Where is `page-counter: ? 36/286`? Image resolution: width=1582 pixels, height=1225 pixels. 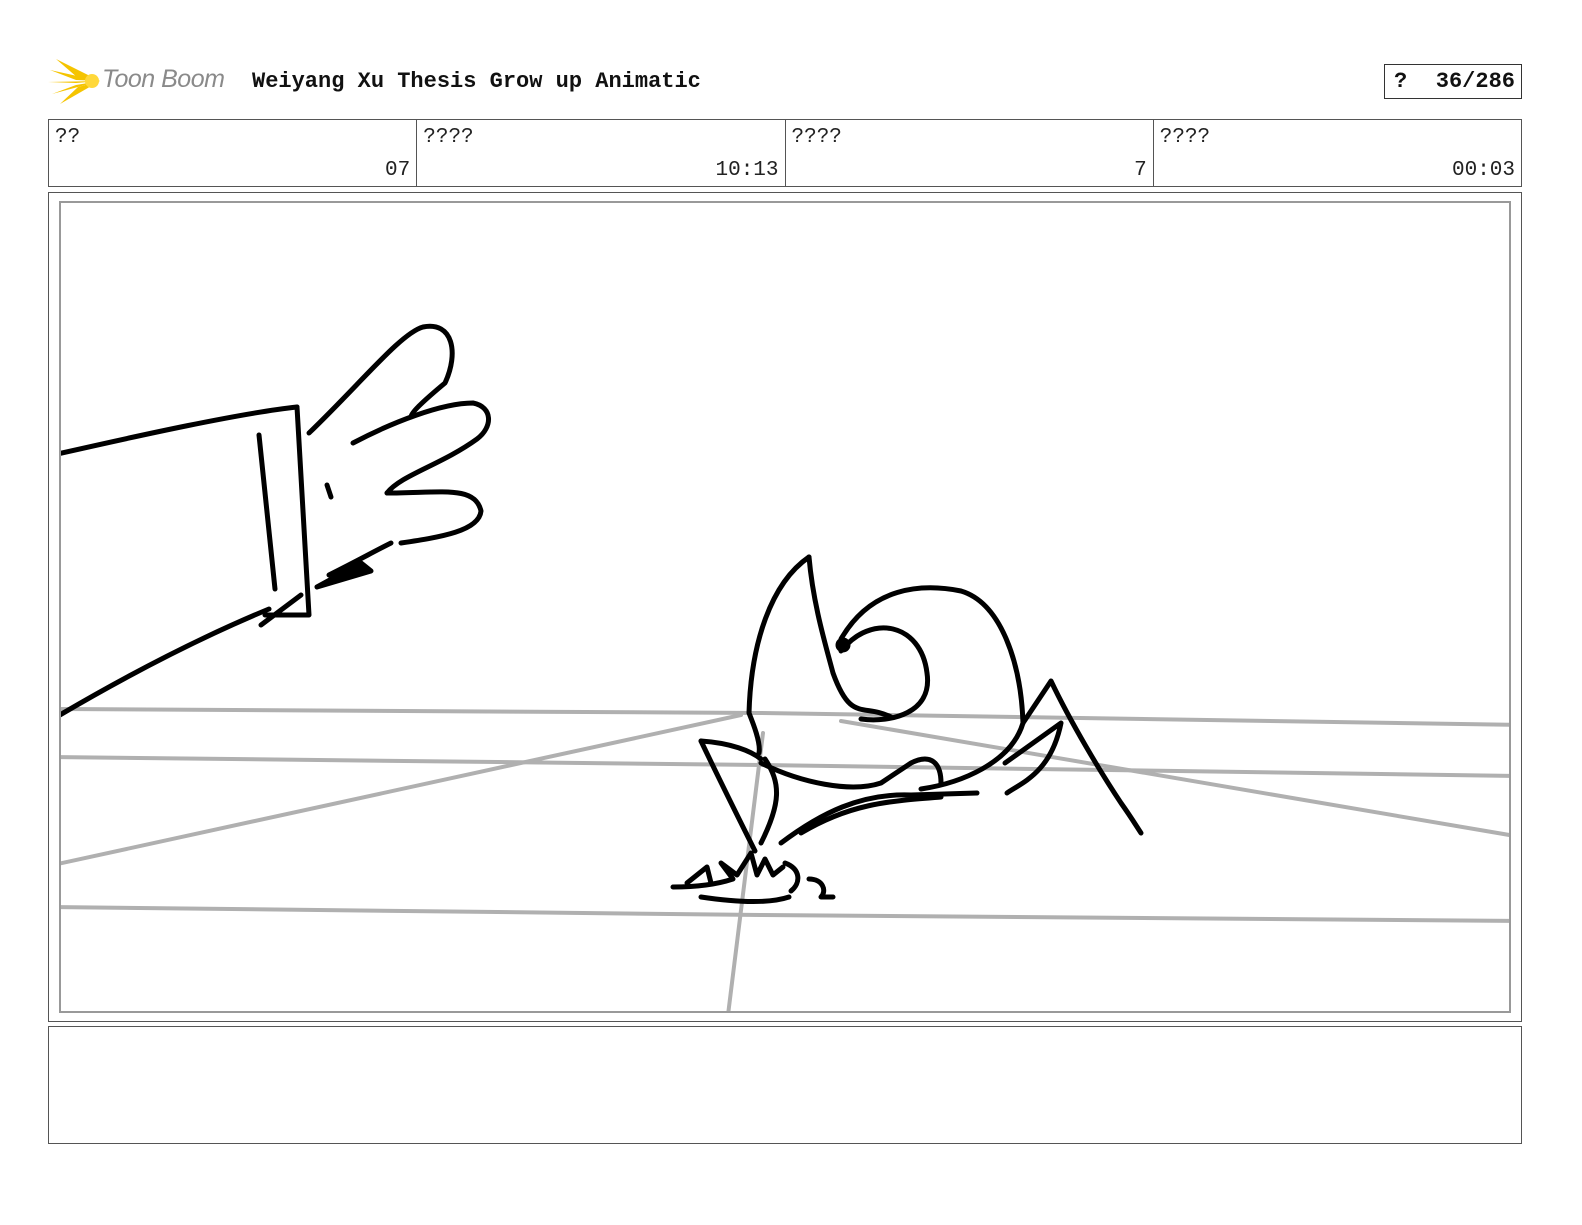
page-counter: ? 36/286 is located at coordinates (1453, 81).